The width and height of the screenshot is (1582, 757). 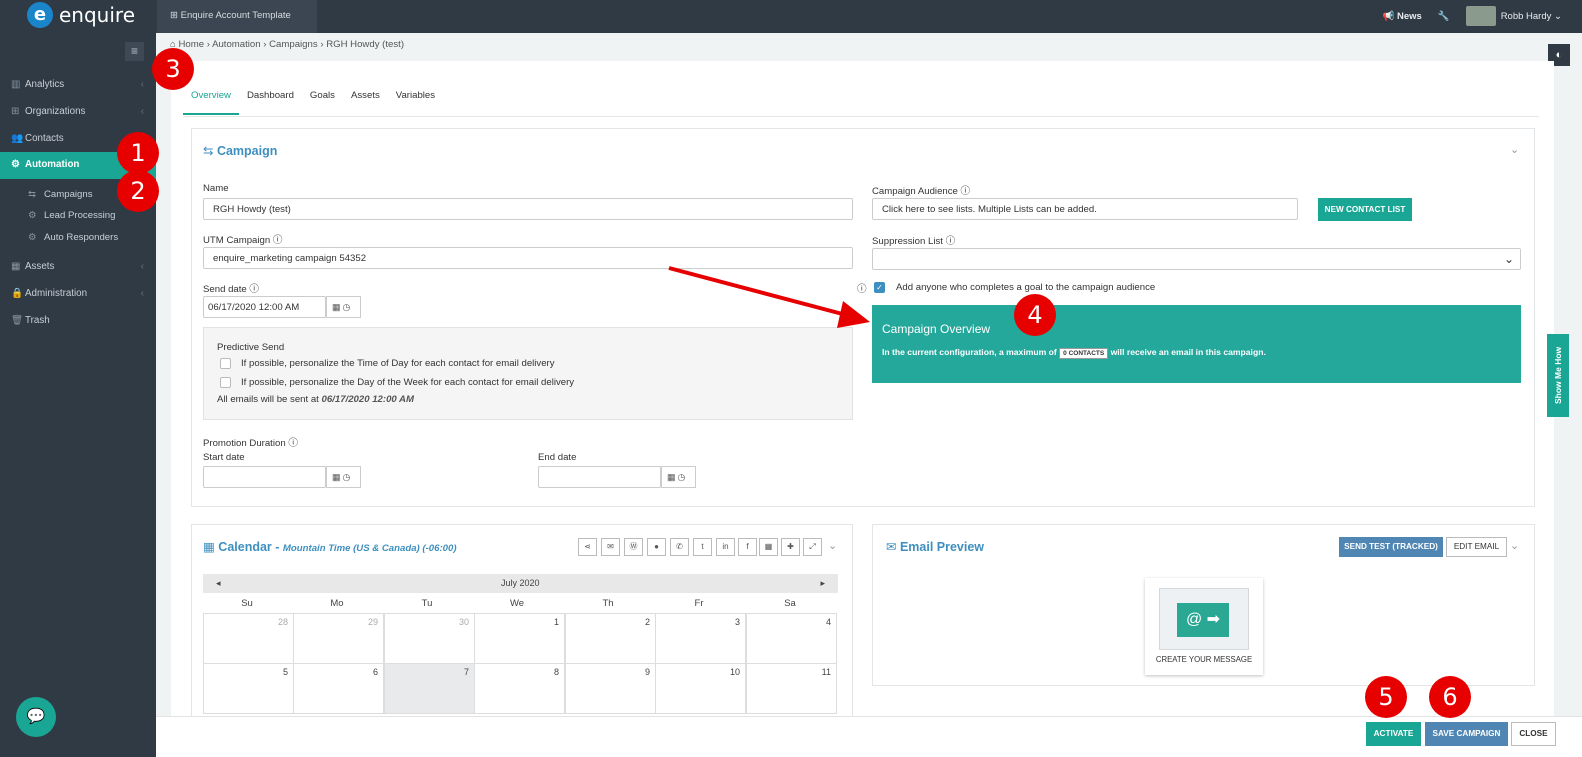 I want to click on tab-variables: Variables, so click(x=415, y=102).